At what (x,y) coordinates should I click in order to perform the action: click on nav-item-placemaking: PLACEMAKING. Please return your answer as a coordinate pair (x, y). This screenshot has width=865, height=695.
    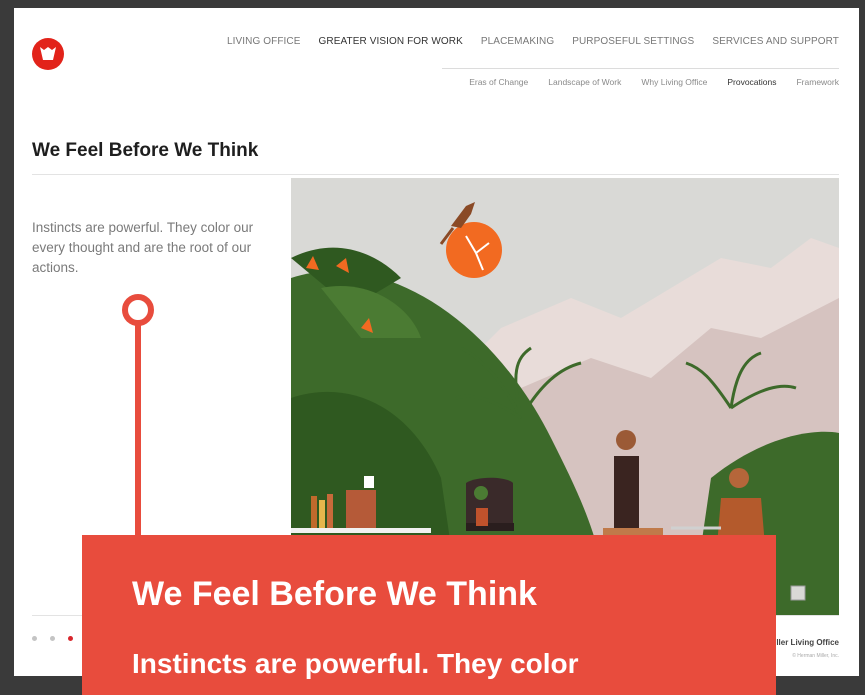
    Looking at the image, I should click on (517, 41).